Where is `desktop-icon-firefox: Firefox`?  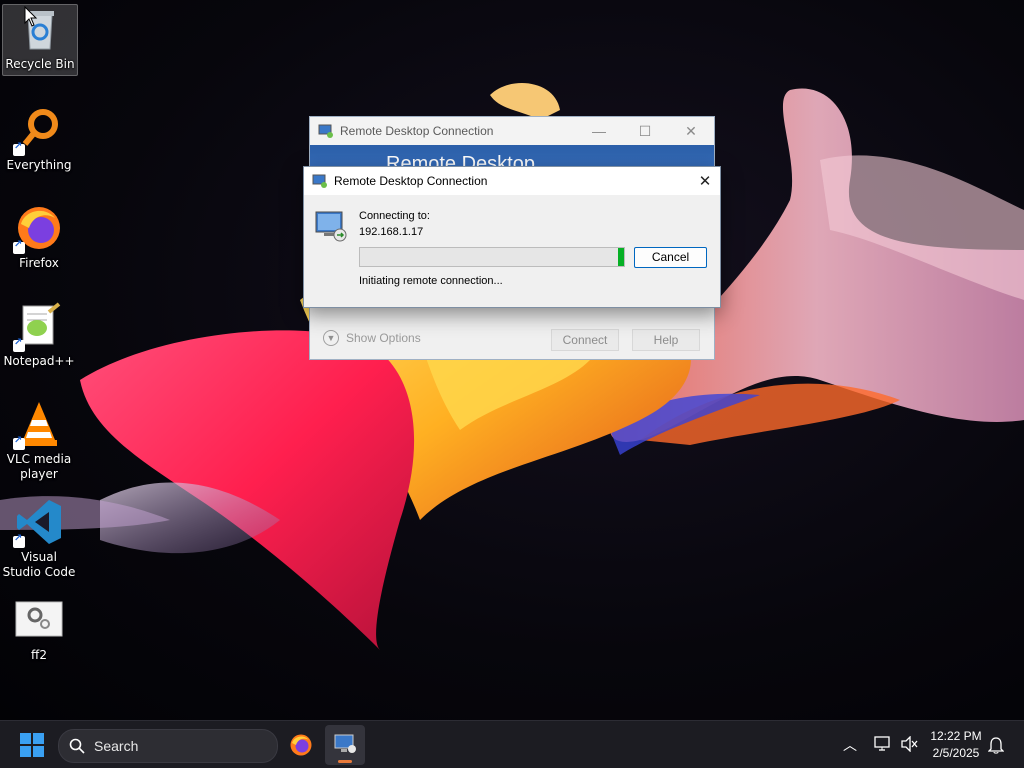 desktop-icon-firefox: Firefox is located at coordinates (39, 237).